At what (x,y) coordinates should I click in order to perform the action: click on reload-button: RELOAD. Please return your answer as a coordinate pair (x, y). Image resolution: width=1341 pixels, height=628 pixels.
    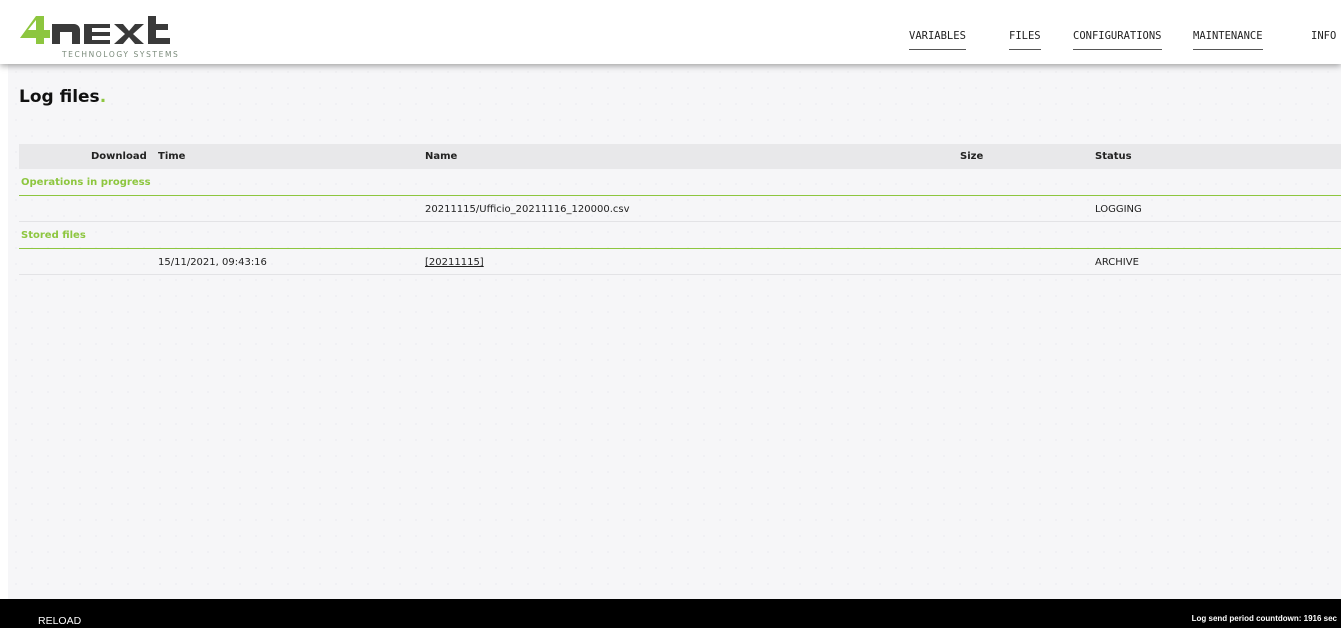
    Looking at the image, I should click on (59, 621).